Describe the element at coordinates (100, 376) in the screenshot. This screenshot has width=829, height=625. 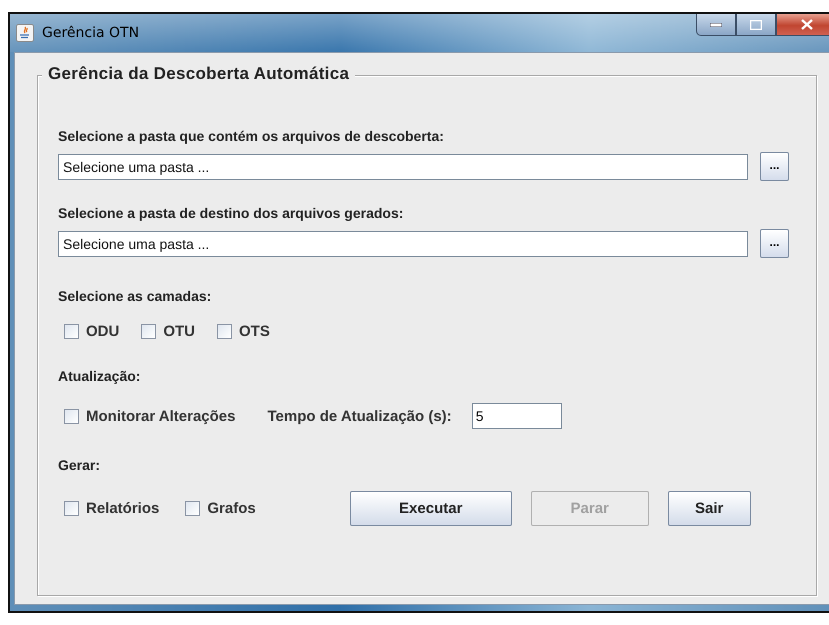
I see `section-label: Atualização:` at that location.